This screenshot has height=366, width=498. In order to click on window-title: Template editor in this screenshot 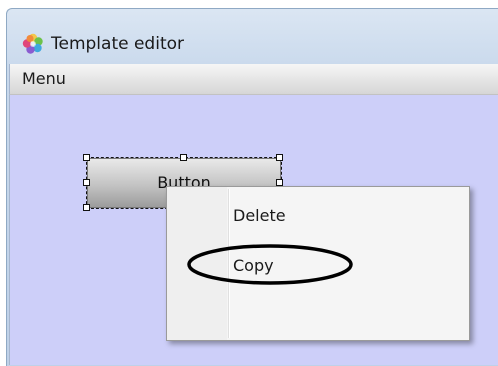, I will do `click(117, 44)`.